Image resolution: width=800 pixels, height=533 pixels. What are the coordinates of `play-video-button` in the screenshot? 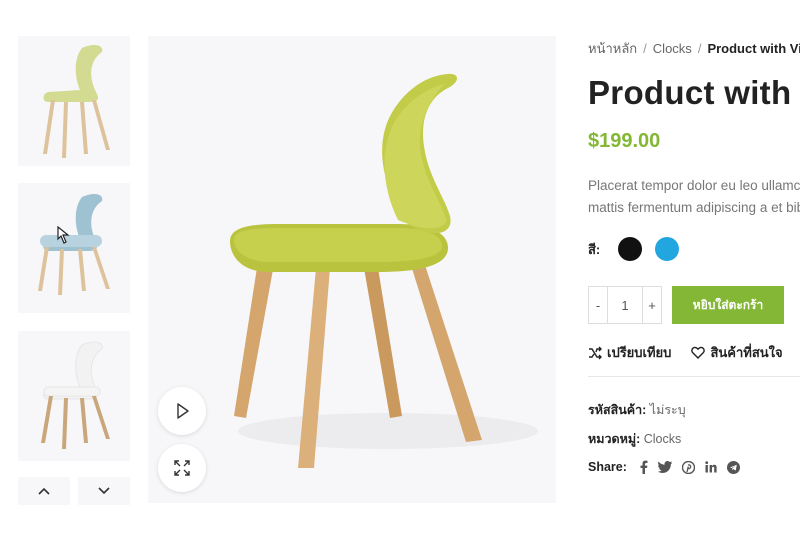 It's located at (182, 411).